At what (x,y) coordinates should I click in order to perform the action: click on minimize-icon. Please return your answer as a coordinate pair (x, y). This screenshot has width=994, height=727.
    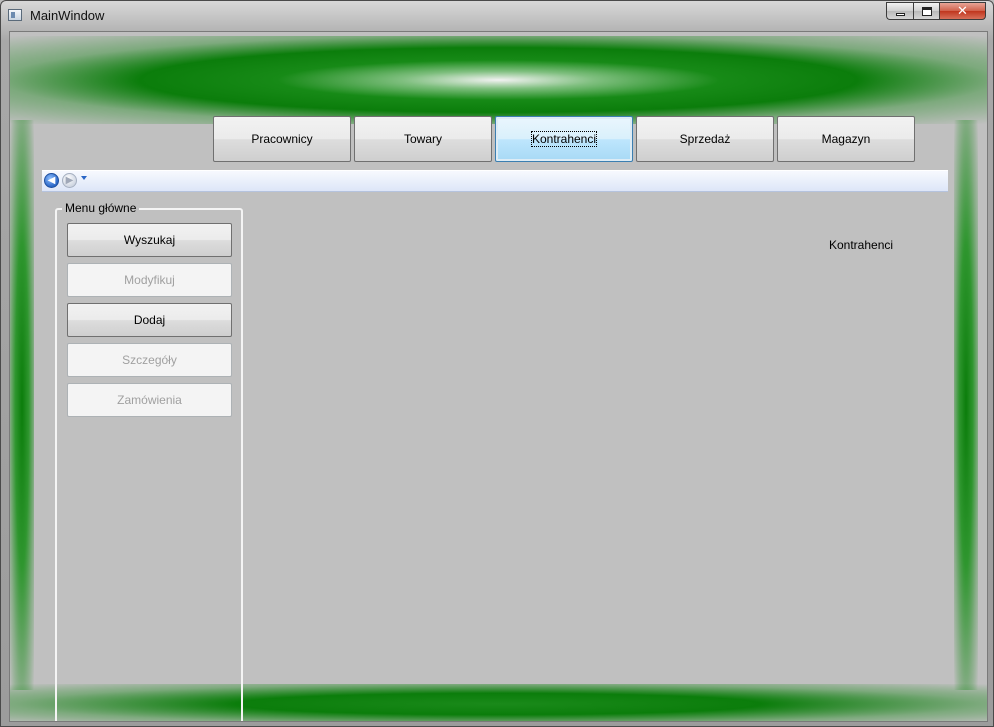
    Looking at the image, I should click on (900, 14).